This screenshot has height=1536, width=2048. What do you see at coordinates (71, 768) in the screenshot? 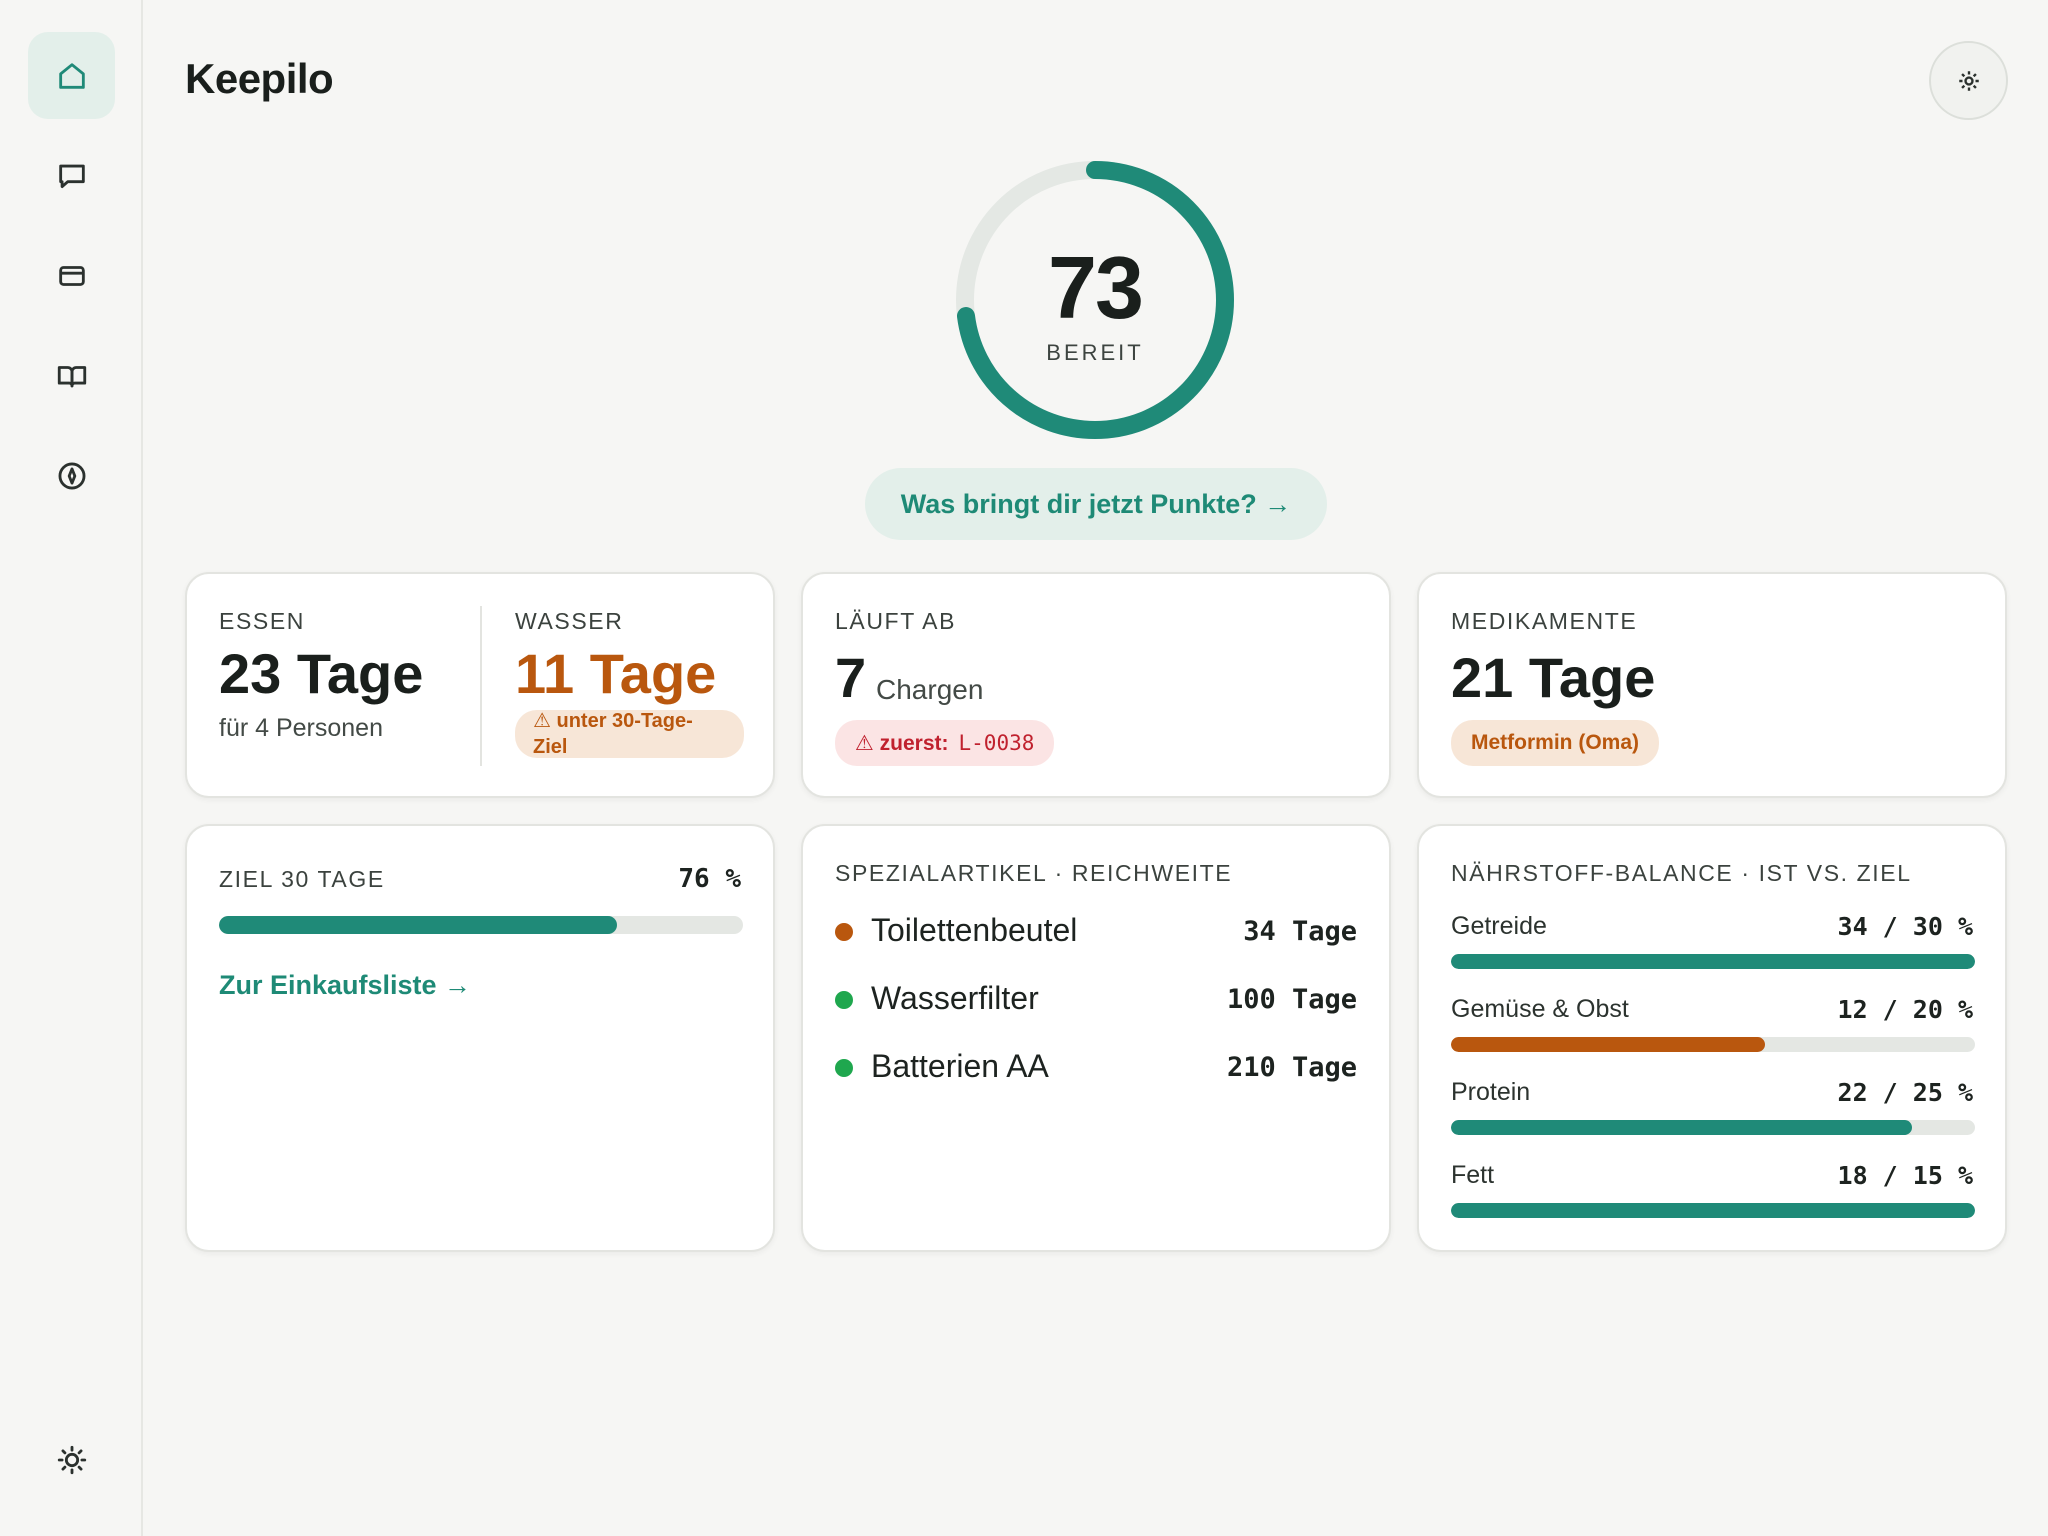
I see `sidebar` at bounding box center [71, 768].